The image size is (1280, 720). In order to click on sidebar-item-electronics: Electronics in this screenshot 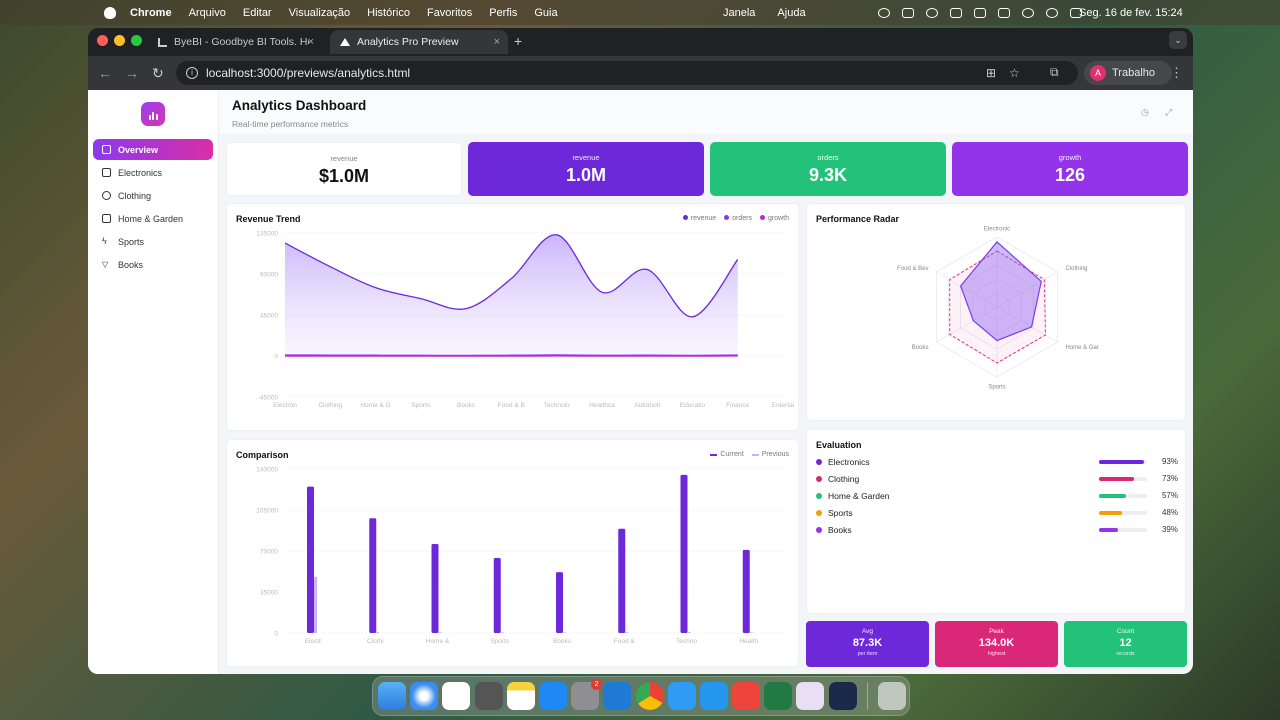, I will do `click(153, 172)`.